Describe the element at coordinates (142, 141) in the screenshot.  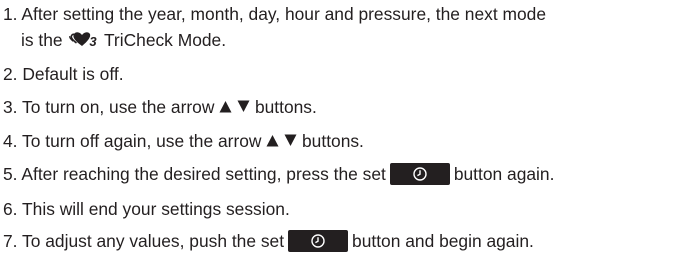
I see `item-text: To turn off again, use the arrow` at that location.